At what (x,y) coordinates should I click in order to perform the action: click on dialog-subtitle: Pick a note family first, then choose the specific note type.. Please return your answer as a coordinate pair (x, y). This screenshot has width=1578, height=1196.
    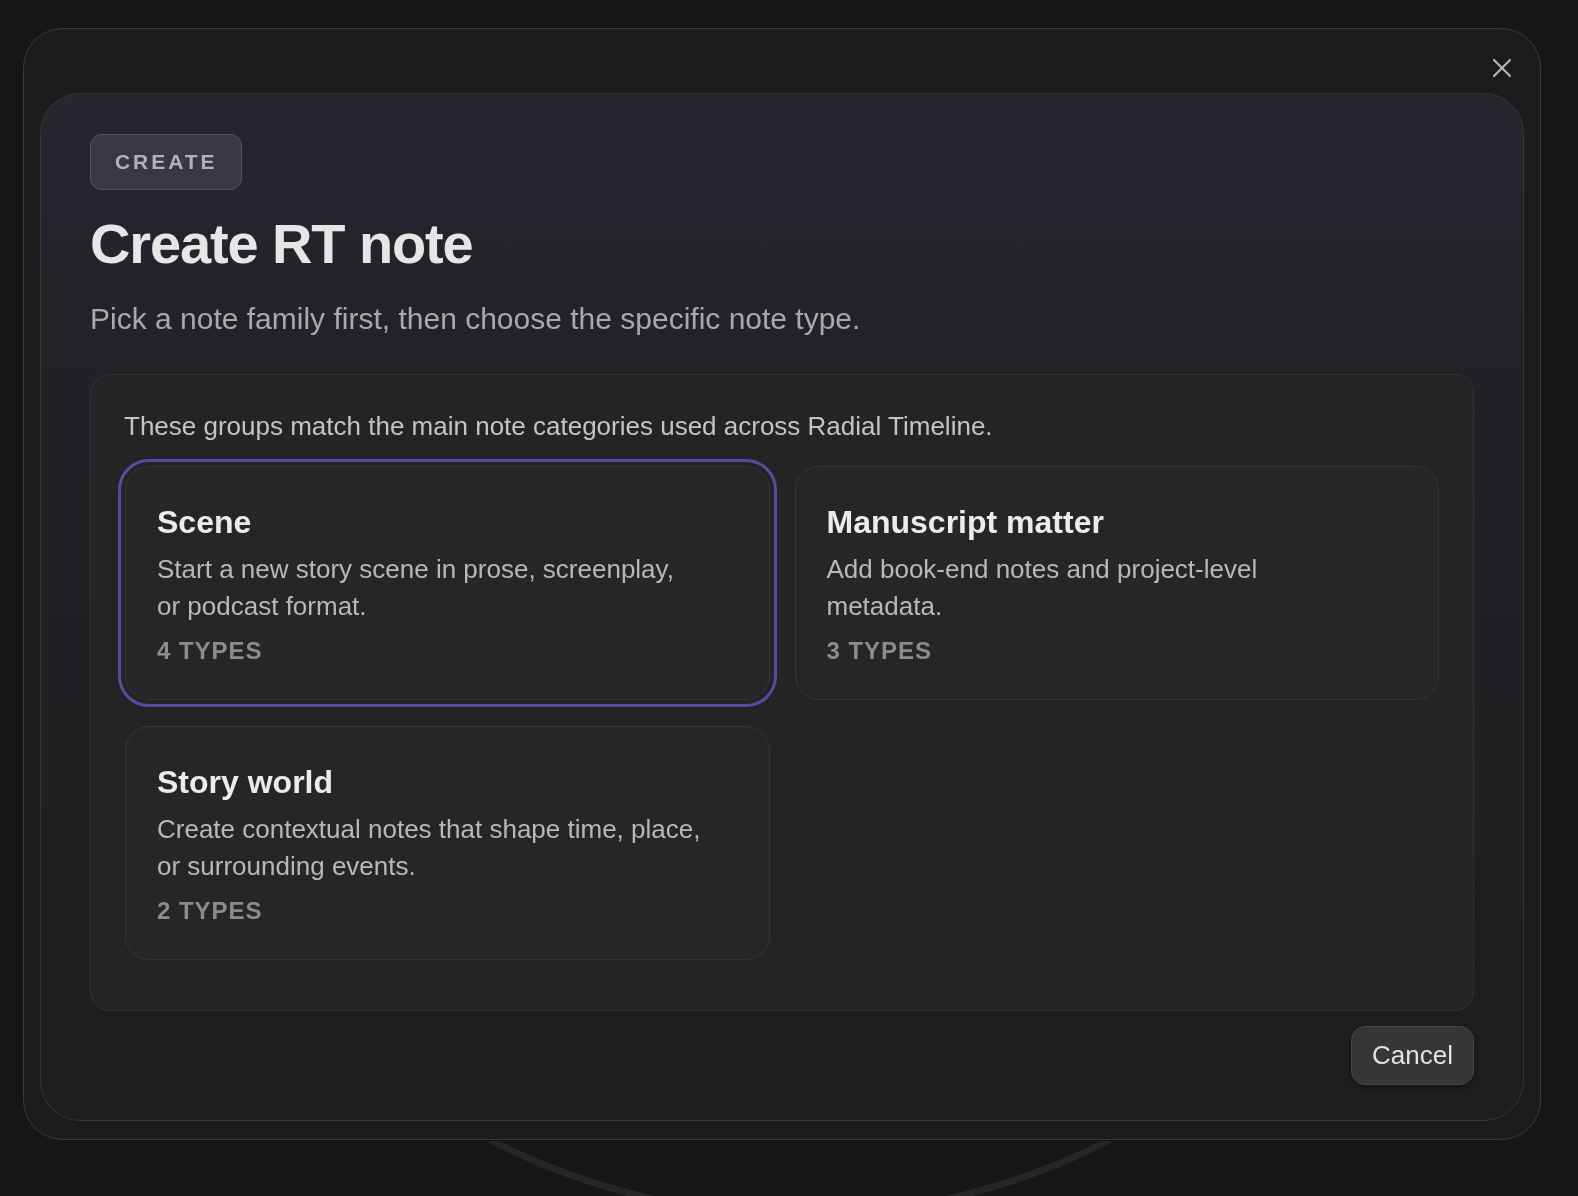
    Looking at the image, I should click on (476, 319).